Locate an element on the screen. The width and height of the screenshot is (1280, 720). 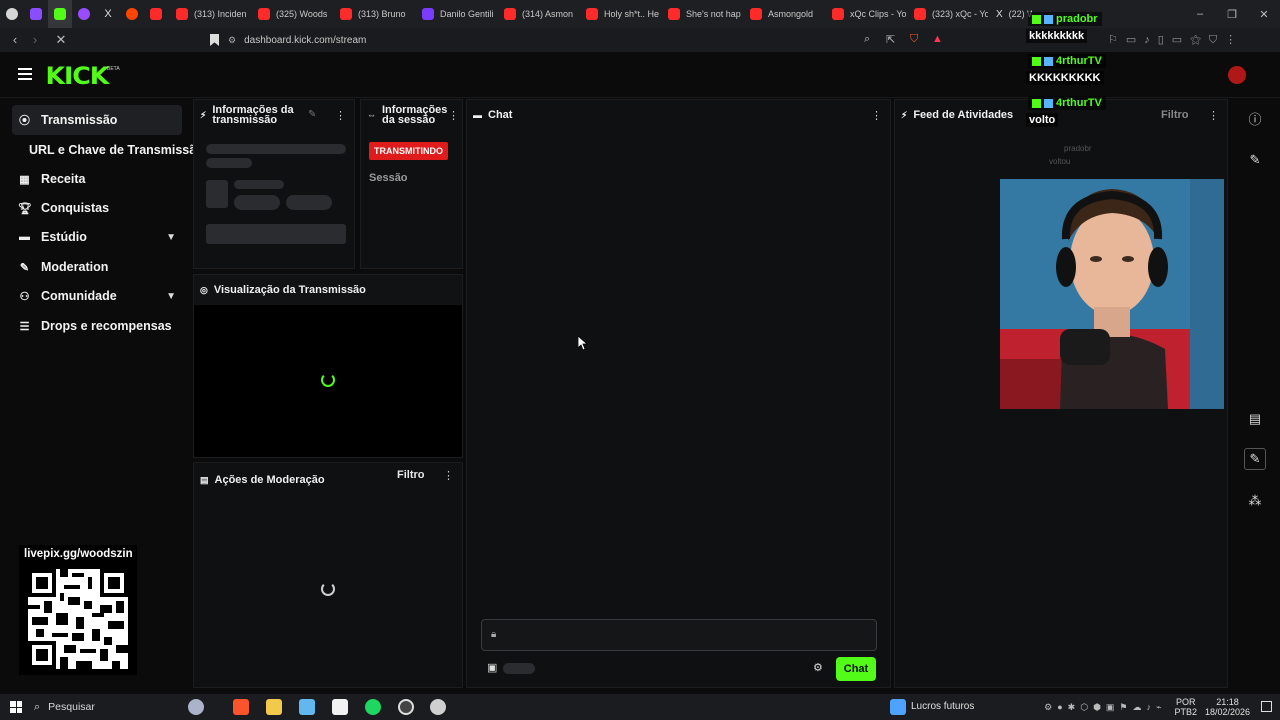
widget-label: Lucros futuros is located at coordinates (942, 706).